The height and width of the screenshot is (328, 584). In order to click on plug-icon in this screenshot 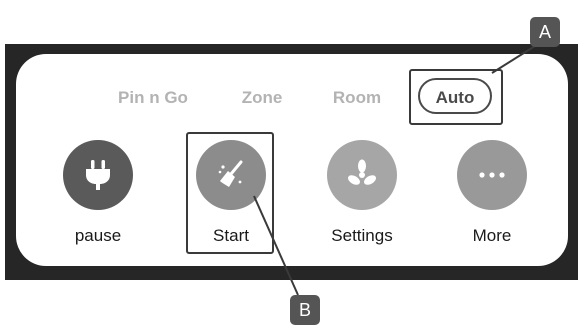, I will do `click(98, 175)`.